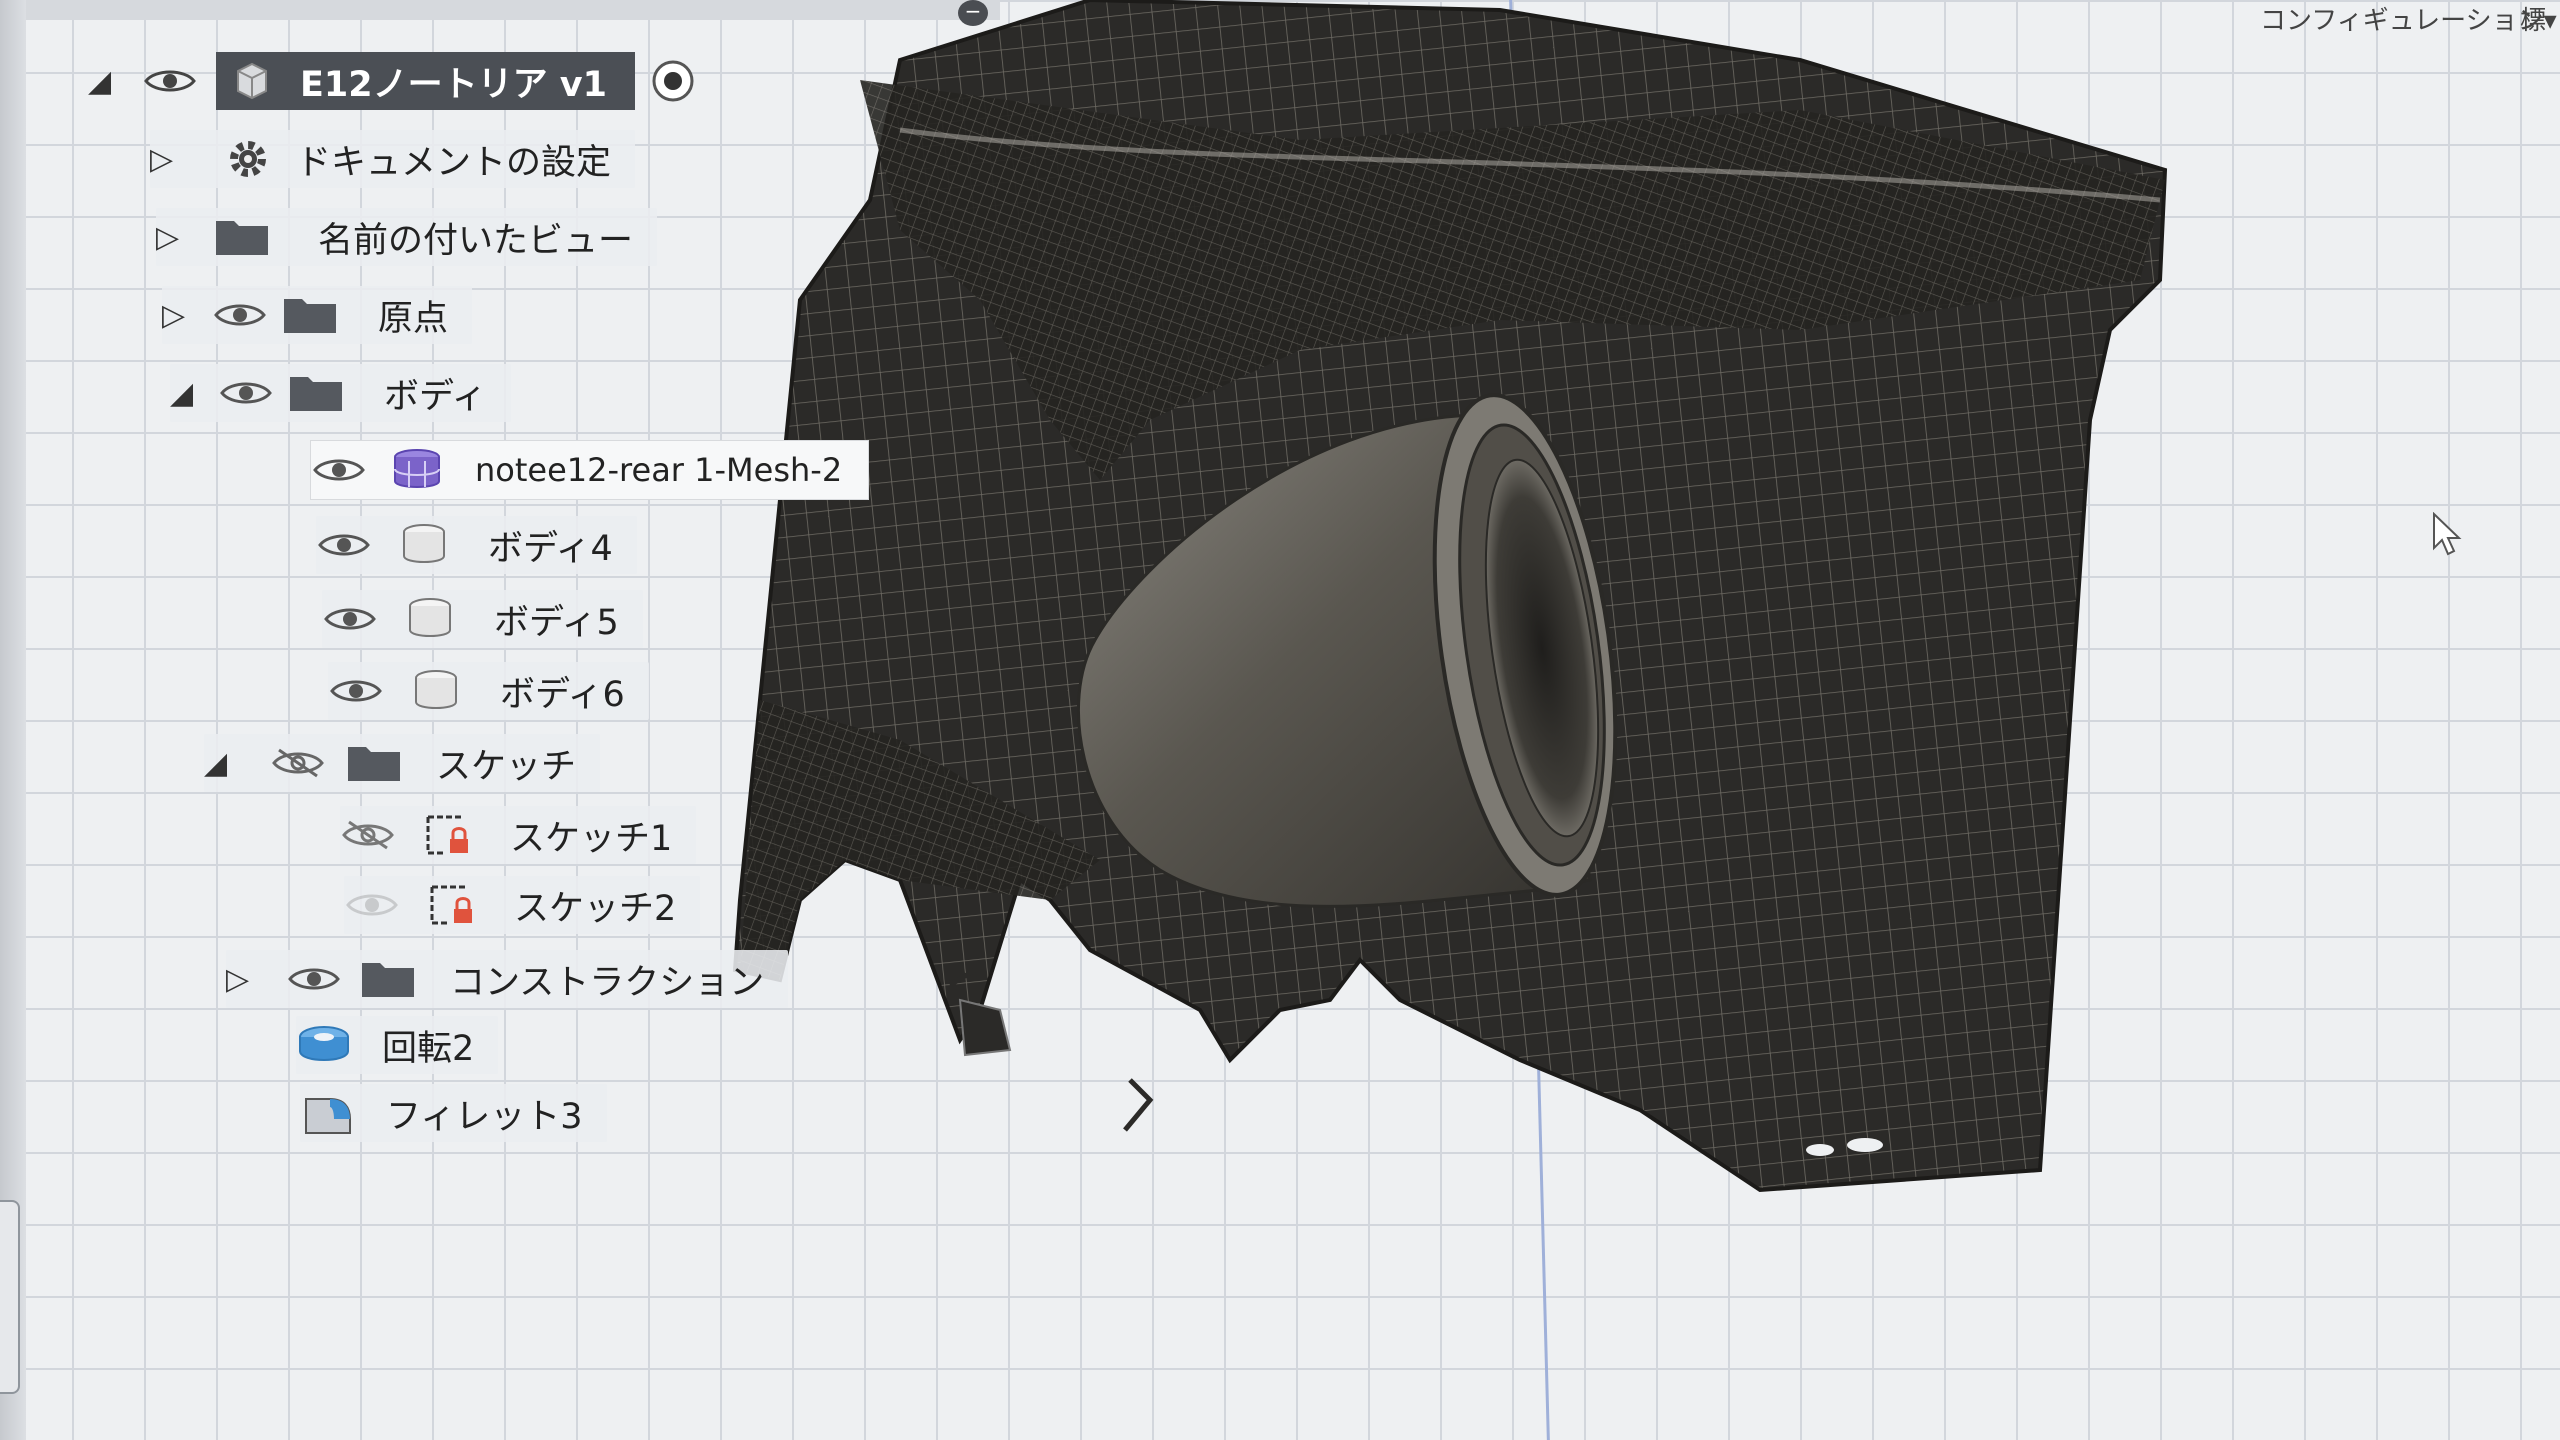  Describe the element at coordinates (2408, 18) in the screenshot. I see `configuration-menu: コンフィギュレーション▾` at that location.